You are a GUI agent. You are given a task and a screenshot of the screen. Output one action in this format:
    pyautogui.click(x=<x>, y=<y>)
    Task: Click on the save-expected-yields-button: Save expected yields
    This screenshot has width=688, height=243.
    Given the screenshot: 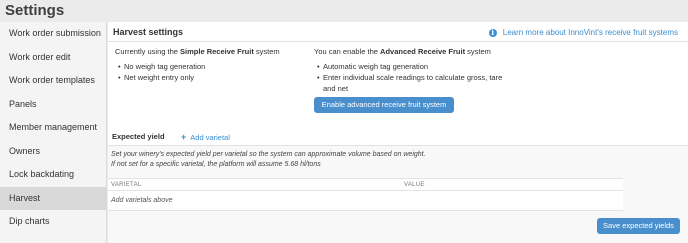 What is the action you would take?
    pyautogui.click(x=638, y=226)
    